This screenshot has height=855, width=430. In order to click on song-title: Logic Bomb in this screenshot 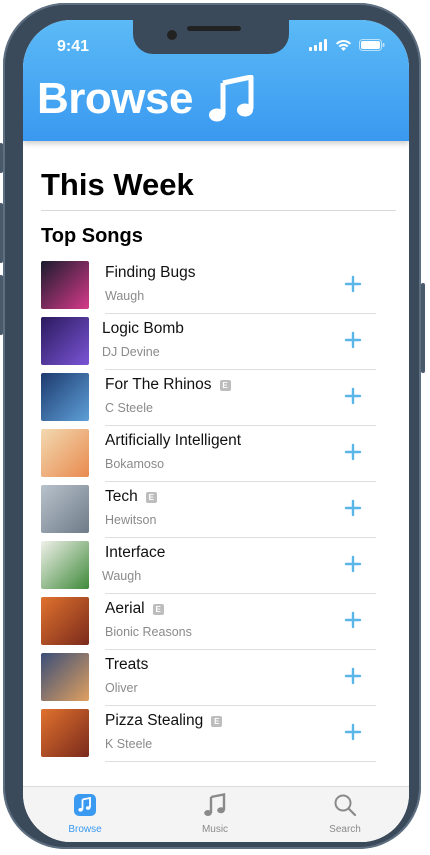, I will do `click(143, 329)`.